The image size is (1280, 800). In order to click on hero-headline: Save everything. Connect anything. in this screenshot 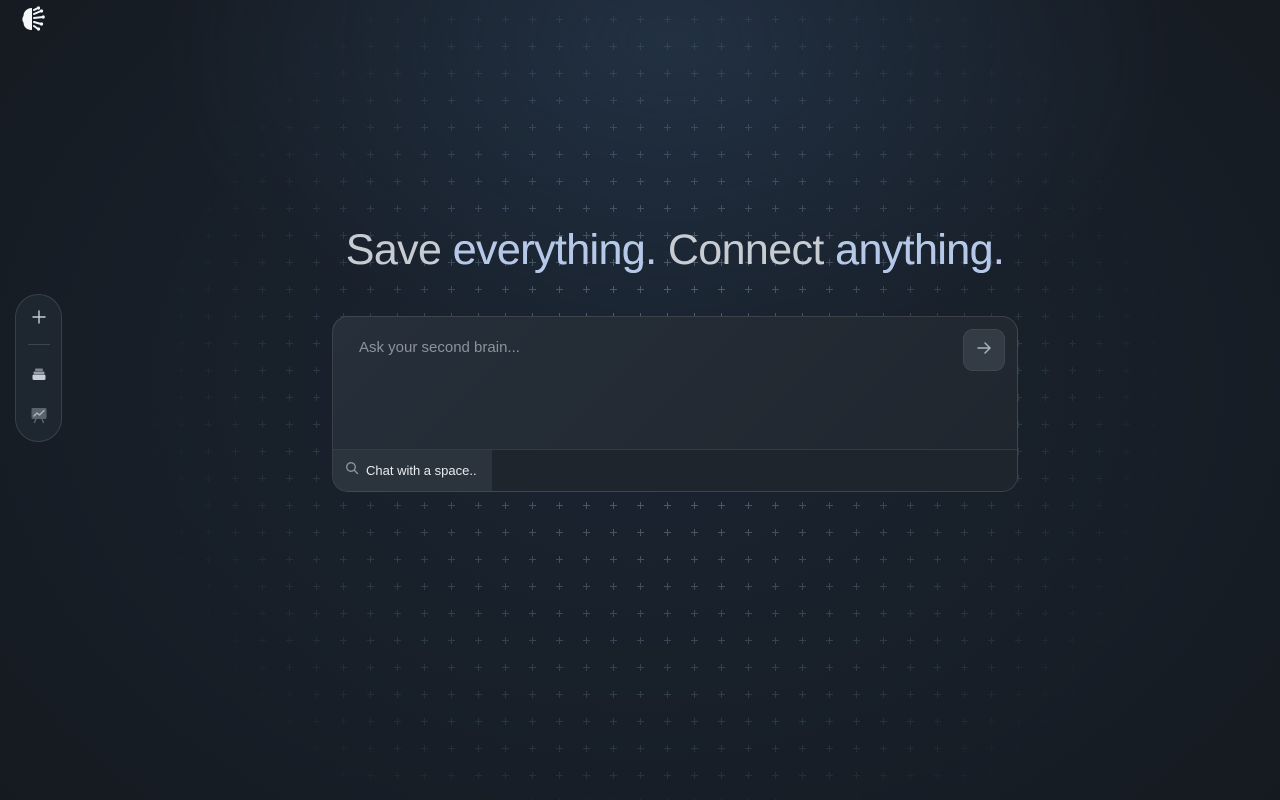, I will do `click(640, 250)`.